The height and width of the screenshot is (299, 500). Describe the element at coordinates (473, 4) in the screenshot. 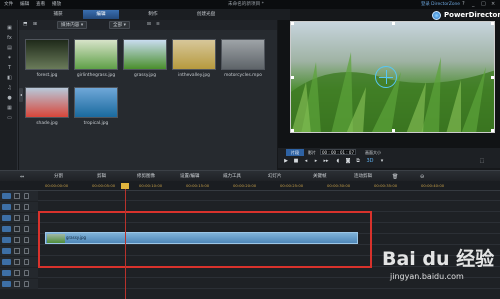

I see `minimize-button: _` at that location.